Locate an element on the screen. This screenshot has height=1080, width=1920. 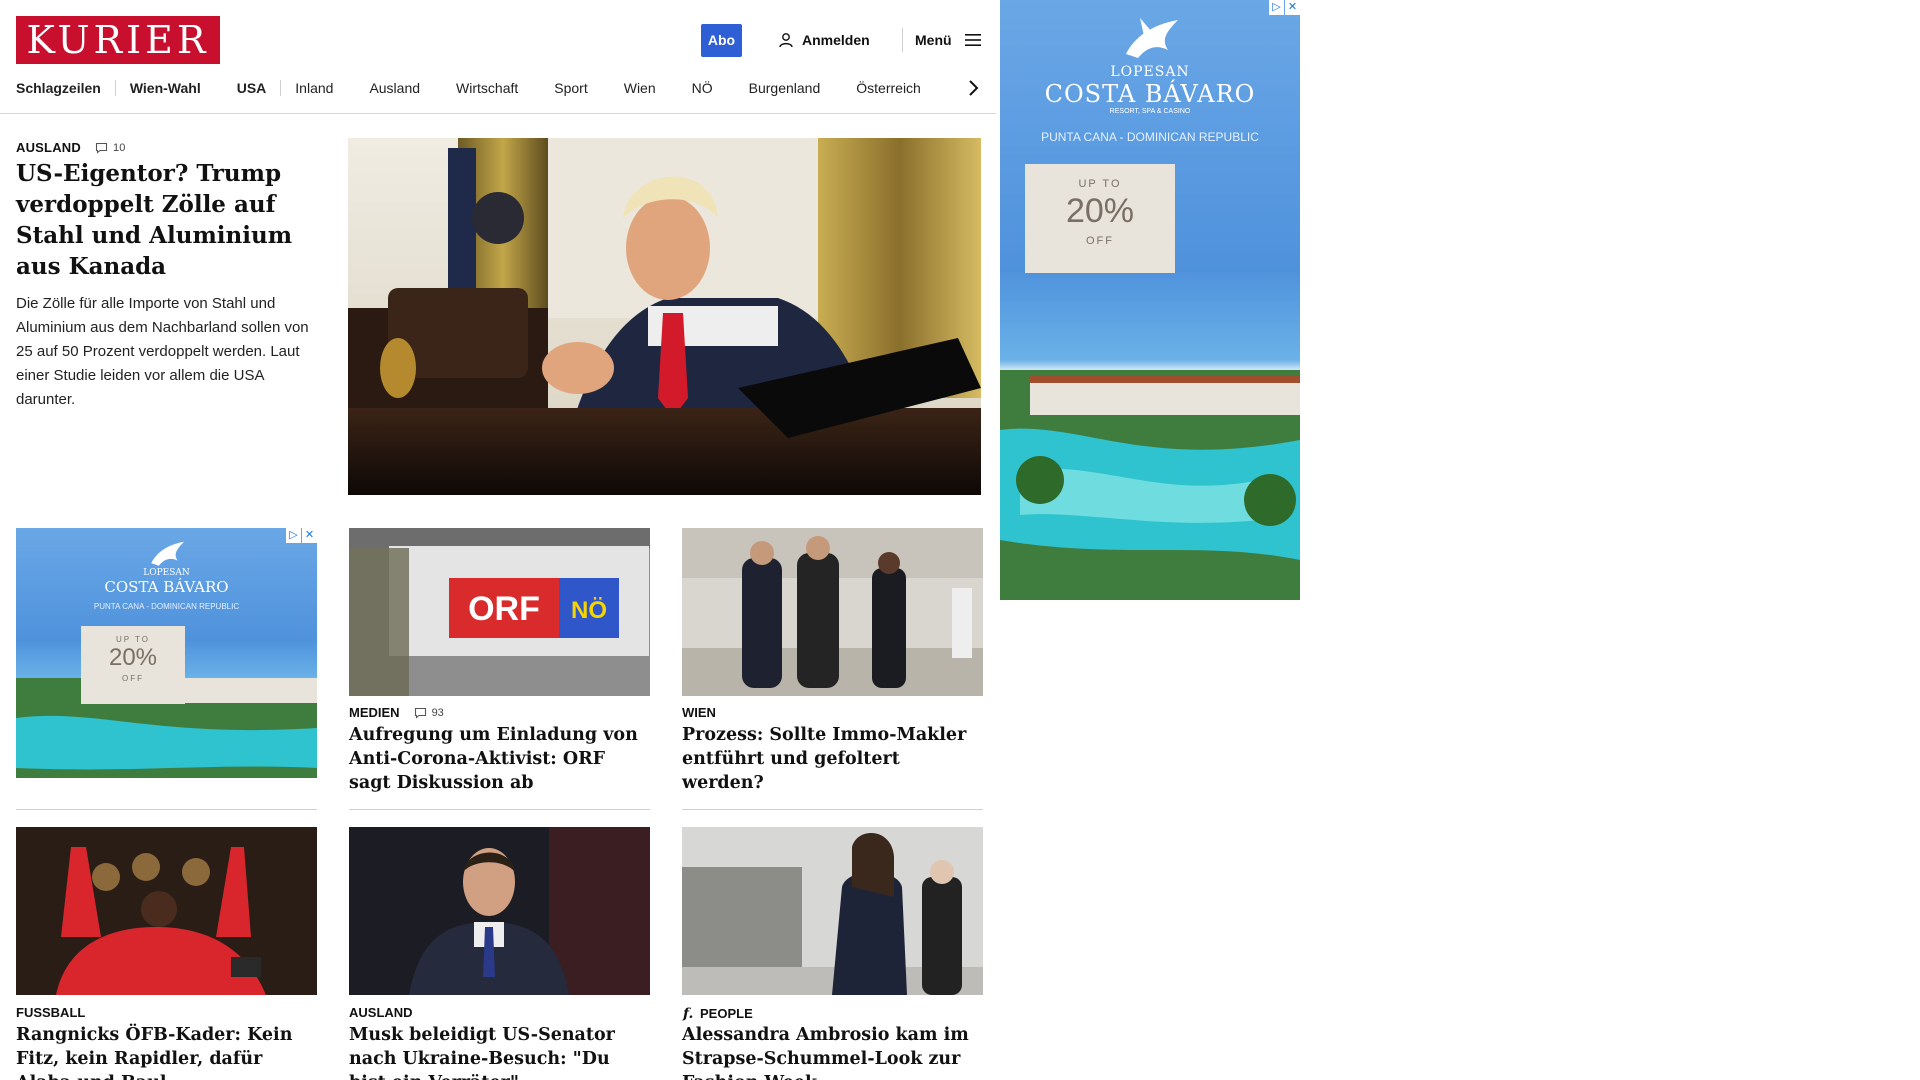
musk-photo is located at coordinates (499, 911).